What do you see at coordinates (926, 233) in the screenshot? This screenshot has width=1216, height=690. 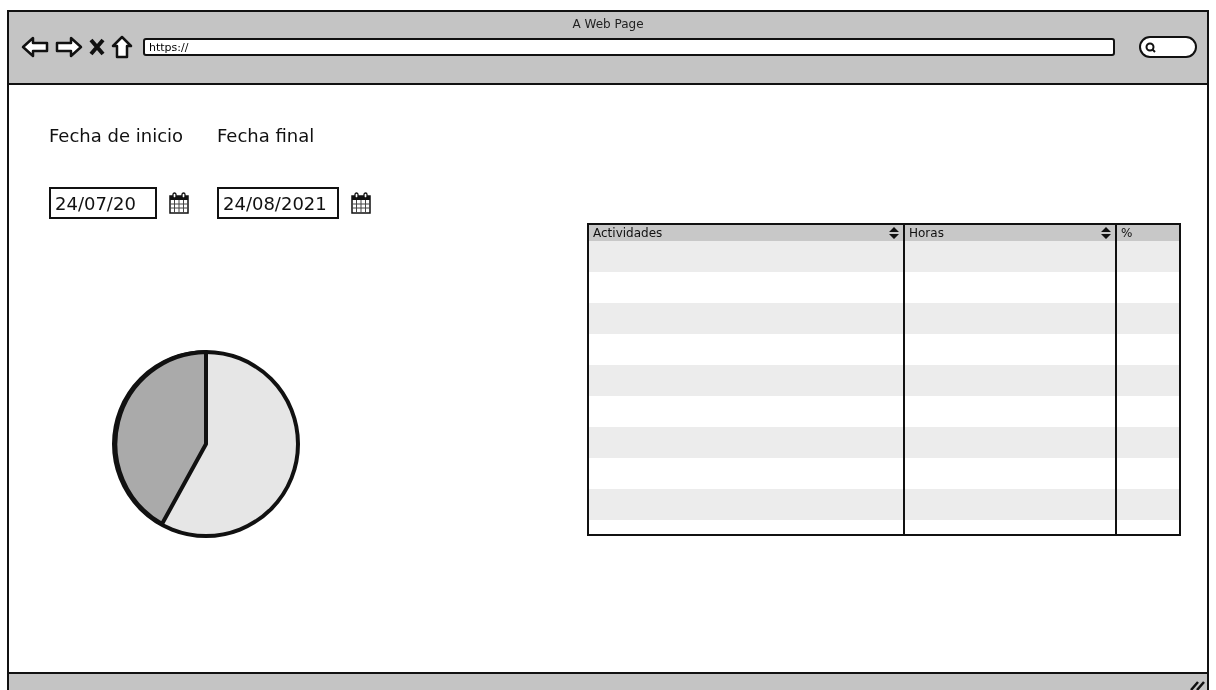 I see `column-title: Horas` at bounding box center [926, 233].